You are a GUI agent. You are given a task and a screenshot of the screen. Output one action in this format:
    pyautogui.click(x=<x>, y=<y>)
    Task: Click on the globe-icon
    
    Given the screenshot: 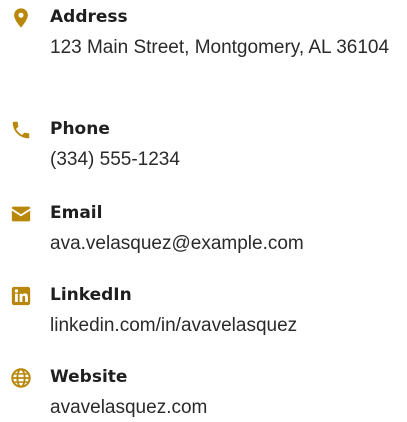 What is the action you would take?
    pyautogui.click(x=21, y=378)
    